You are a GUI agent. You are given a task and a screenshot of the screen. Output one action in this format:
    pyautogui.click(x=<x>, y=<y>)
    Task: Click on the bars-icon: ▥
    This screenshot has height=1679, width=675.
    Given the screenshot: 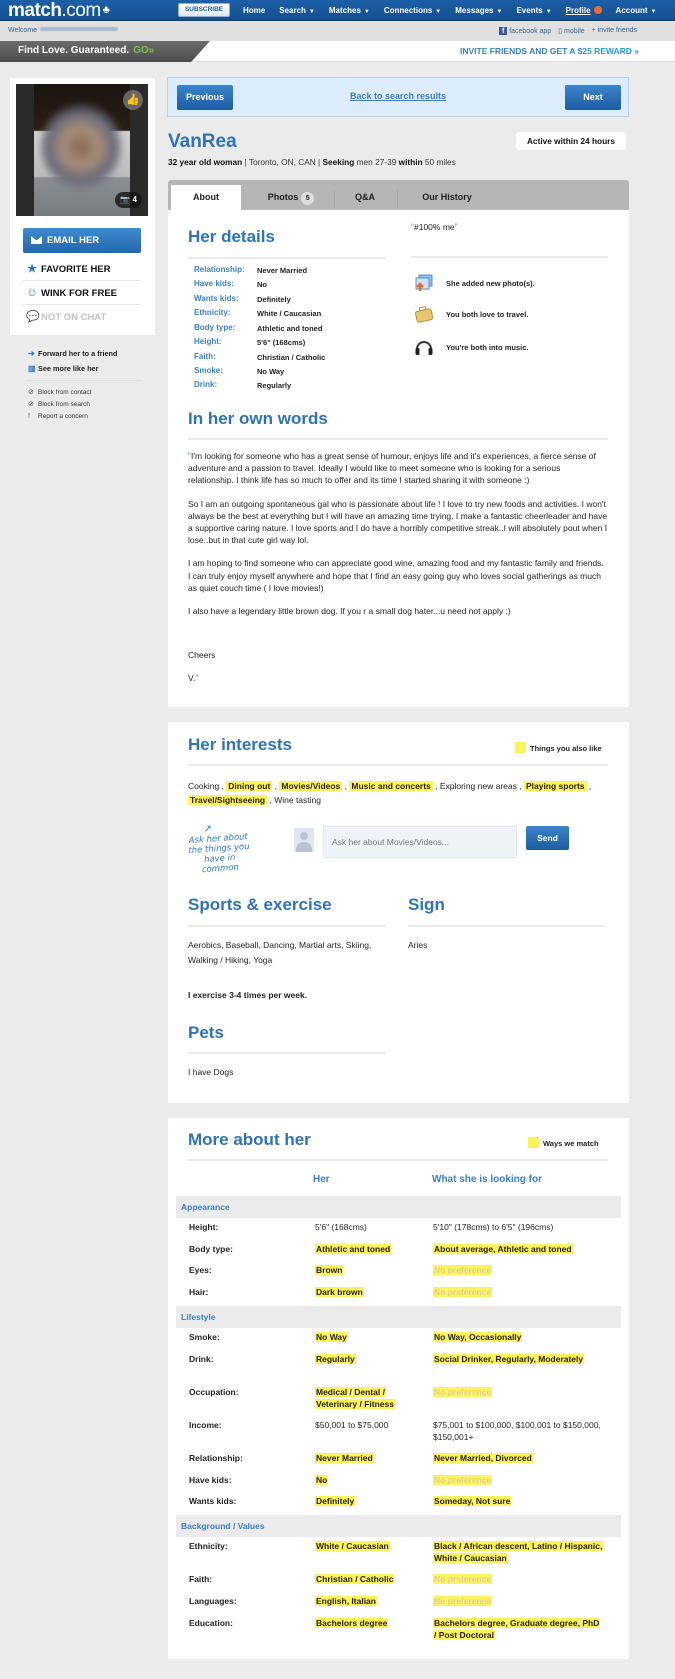 What is the action you would take?
    pyautogui.click(x=32, y=368)
    